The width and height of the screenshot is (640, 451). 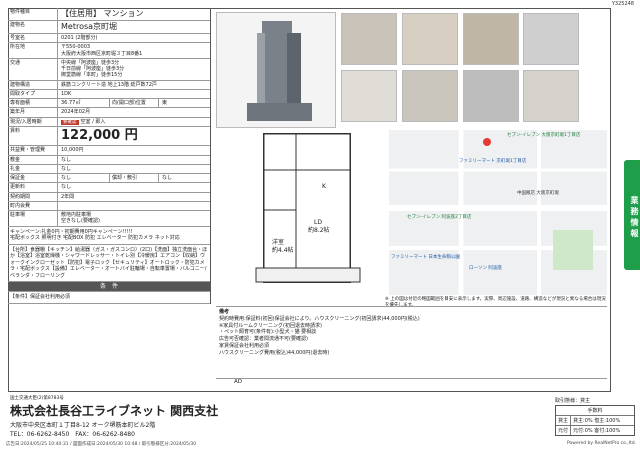 What do you see at coordinates (33, 69) in the screenshot?
I see `spec-key: 交通` at bounding box center [33, 69].